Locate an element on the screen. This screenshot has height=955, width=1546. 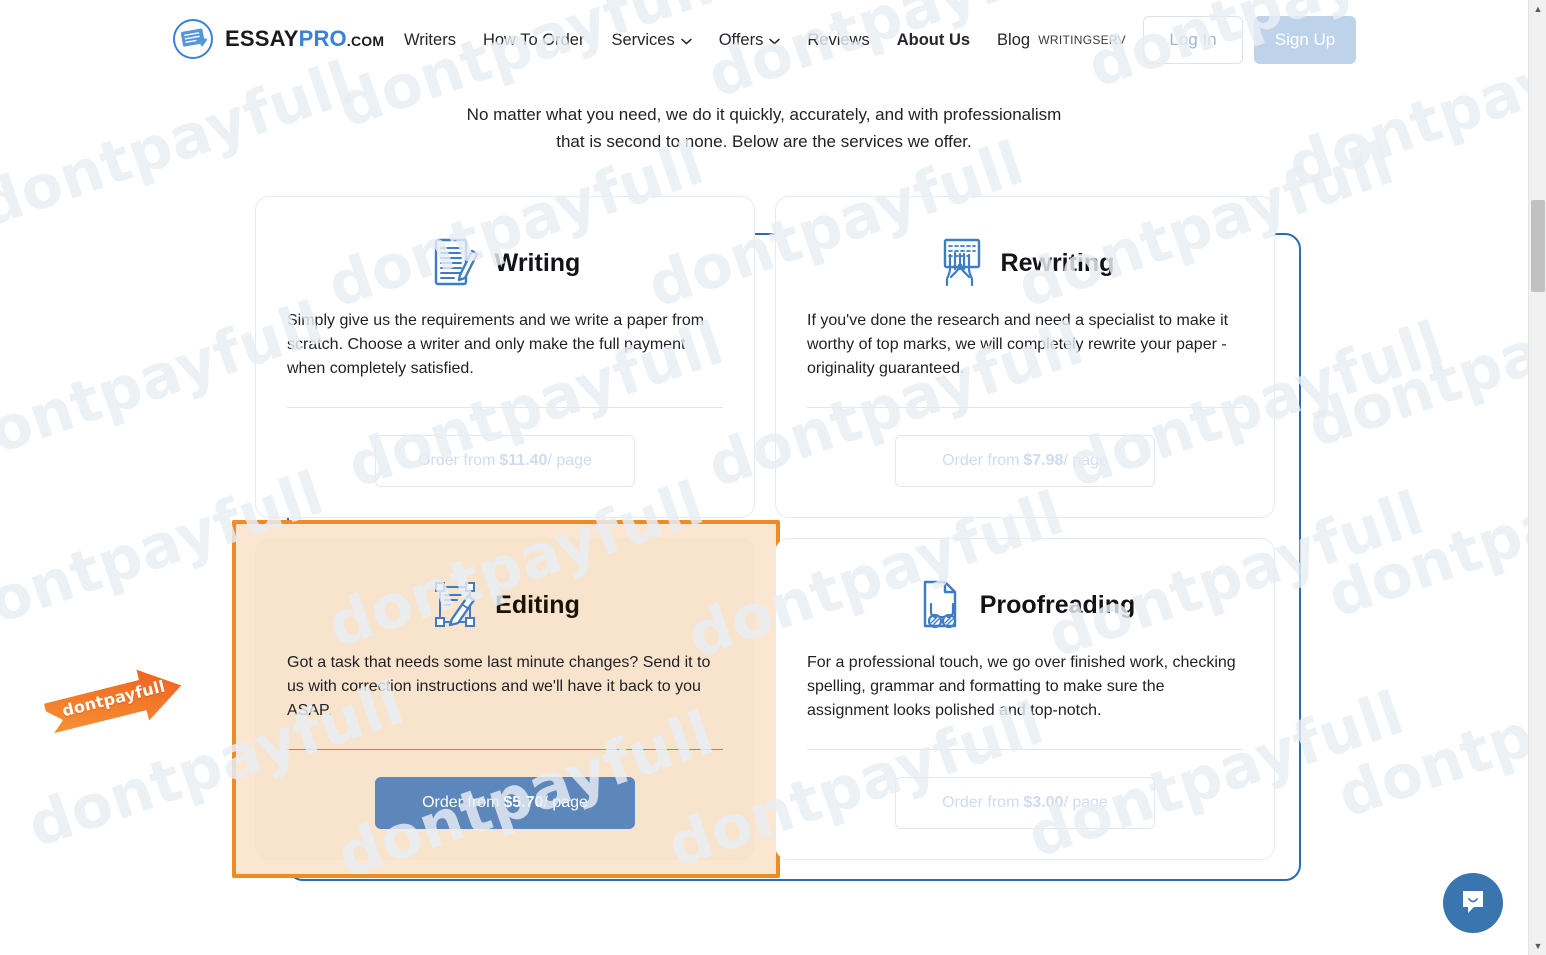
card-header: Rewriting is located at coordinates (1025, 263).